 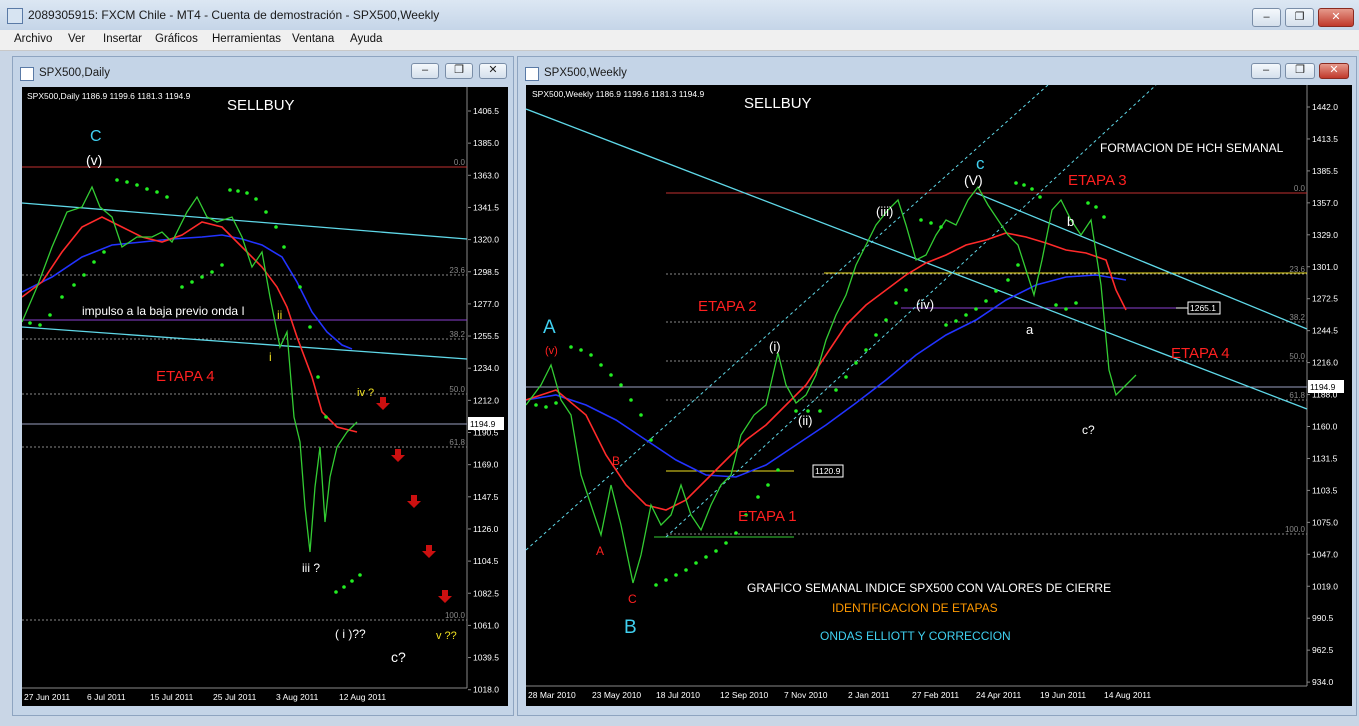 I want to click on menu-ver: Ver, so click(x=76, y=39).